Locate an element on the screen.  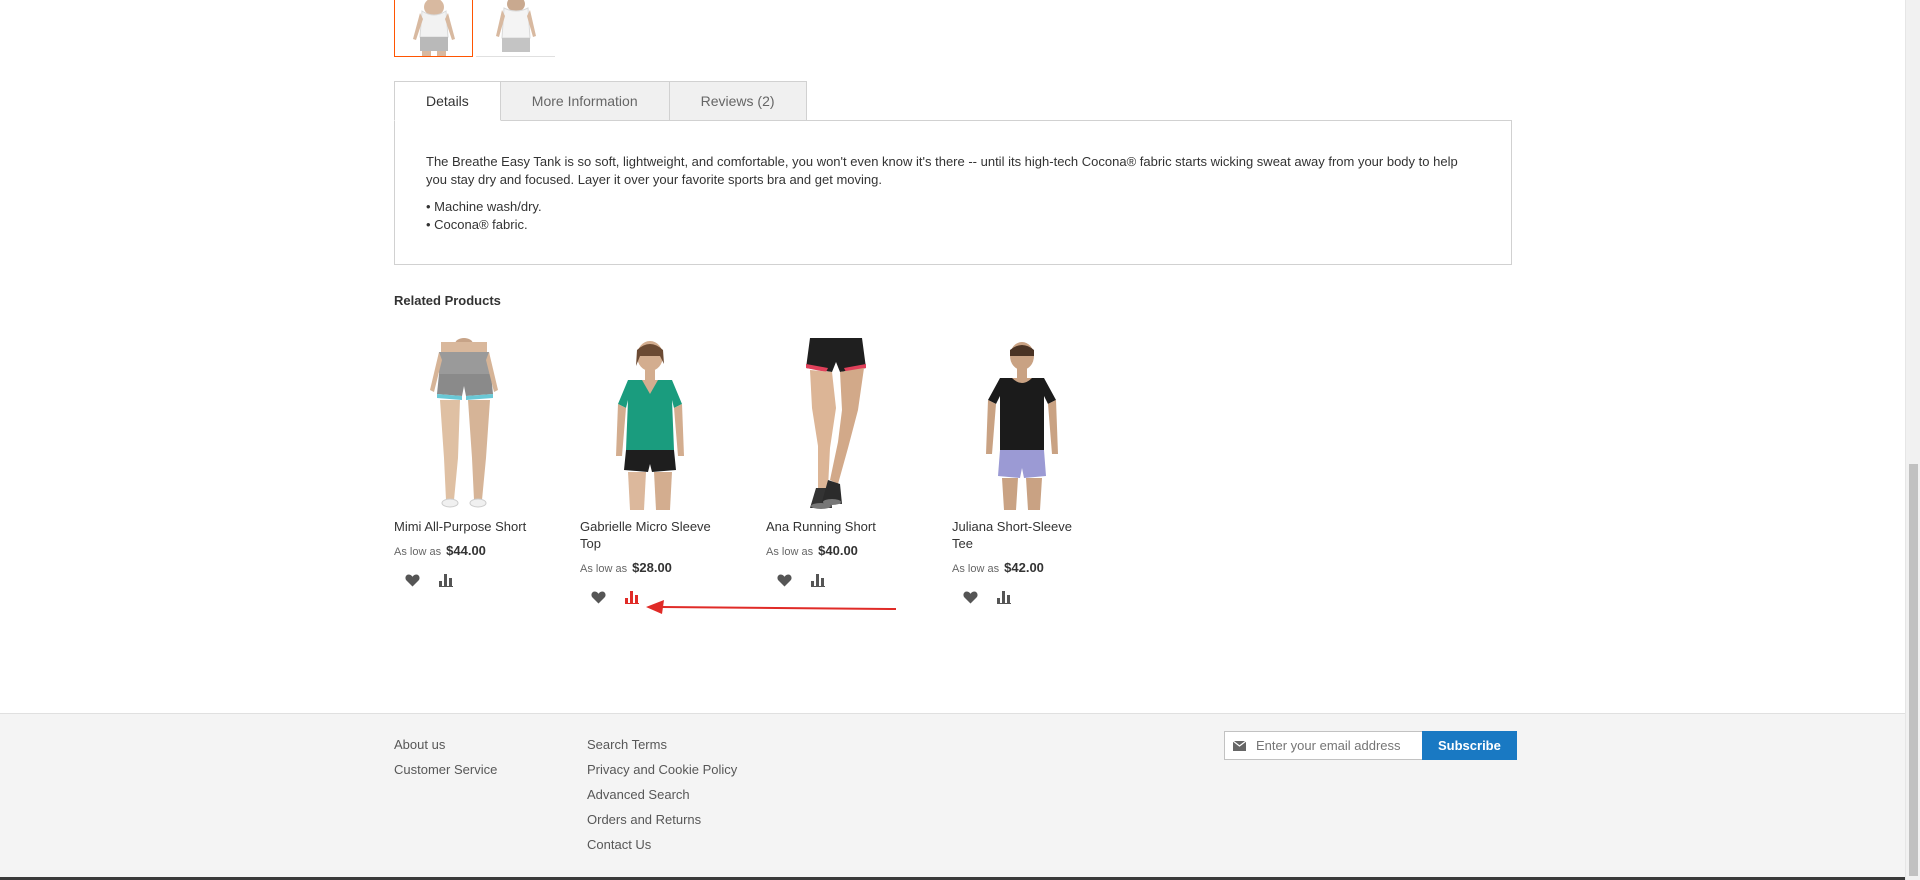
footer-link-search-terms: Search Terms is located at coordinates (662, 744).